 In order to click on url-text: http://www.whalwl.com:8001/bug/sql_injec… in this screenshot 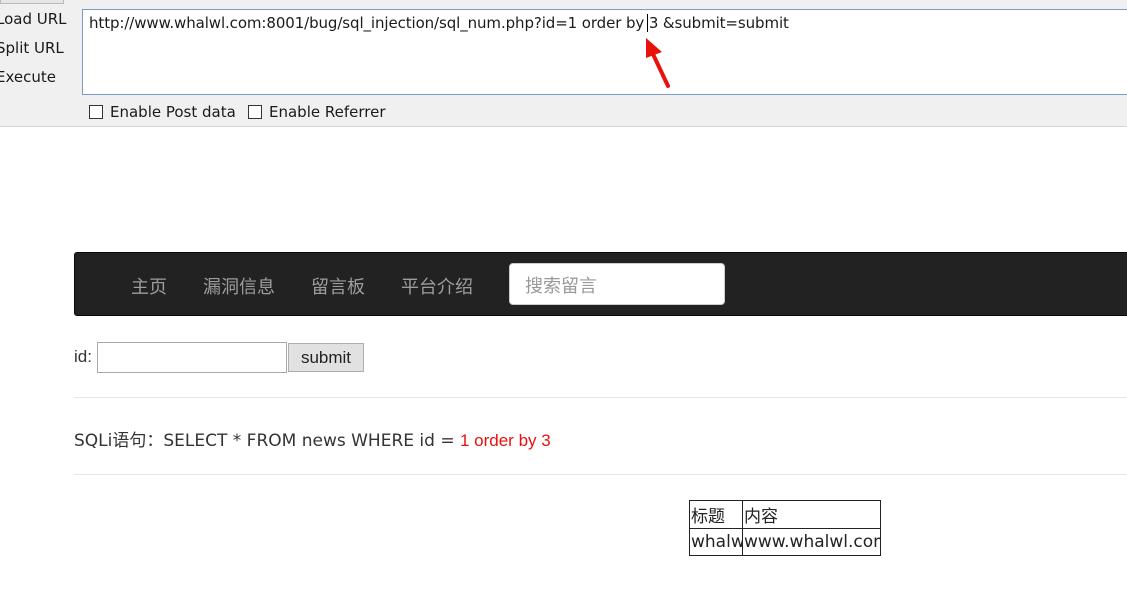, I will do `click(439, 23)`.